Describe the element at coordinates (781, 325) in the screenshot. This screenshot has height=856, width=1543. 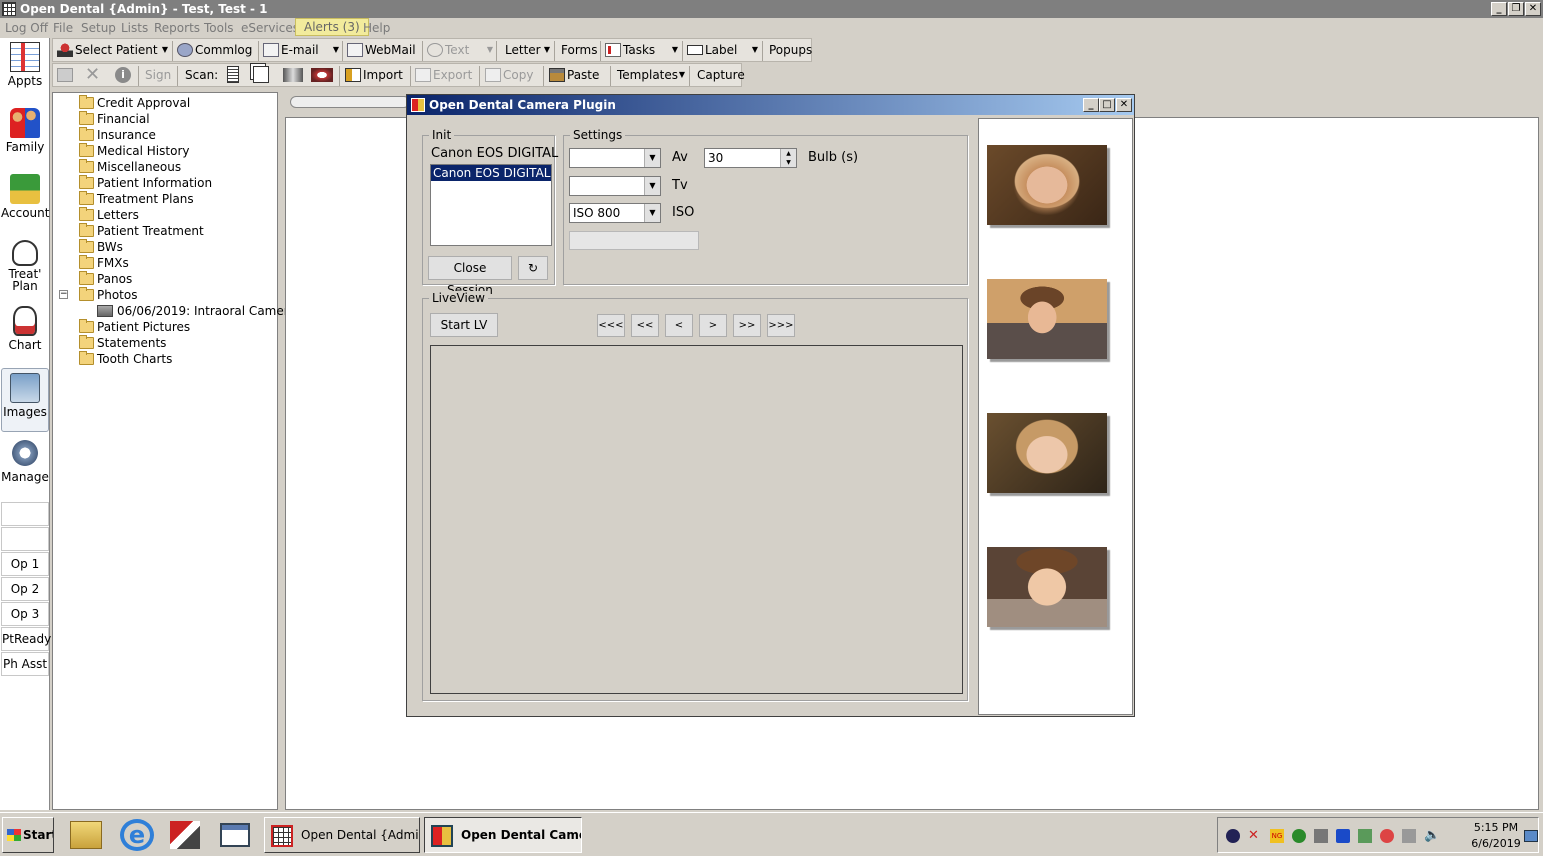
I see `focus-near-3-button: >>>` at that location.